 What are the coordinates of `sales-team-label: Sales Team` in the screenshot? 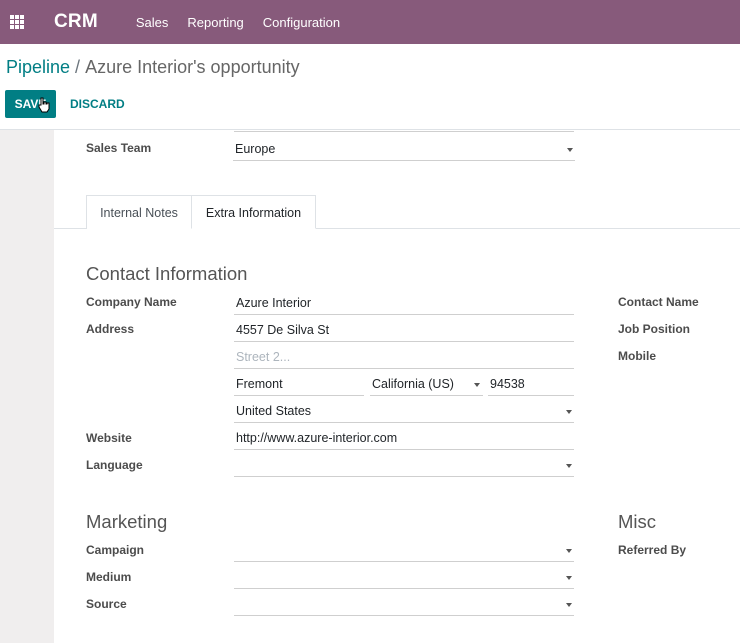 It's located at (119, 148).